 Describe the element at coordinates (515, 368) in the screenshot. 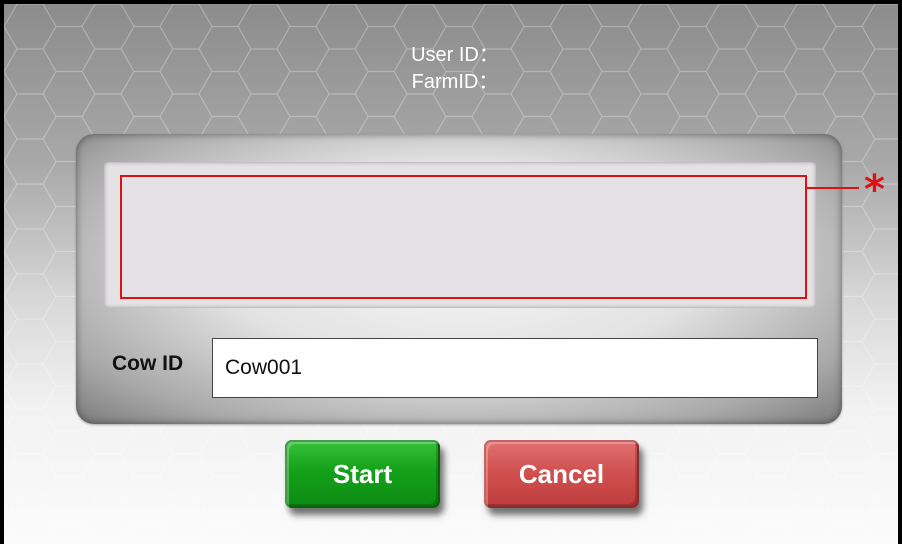

I see `cow-id-input` at that location.